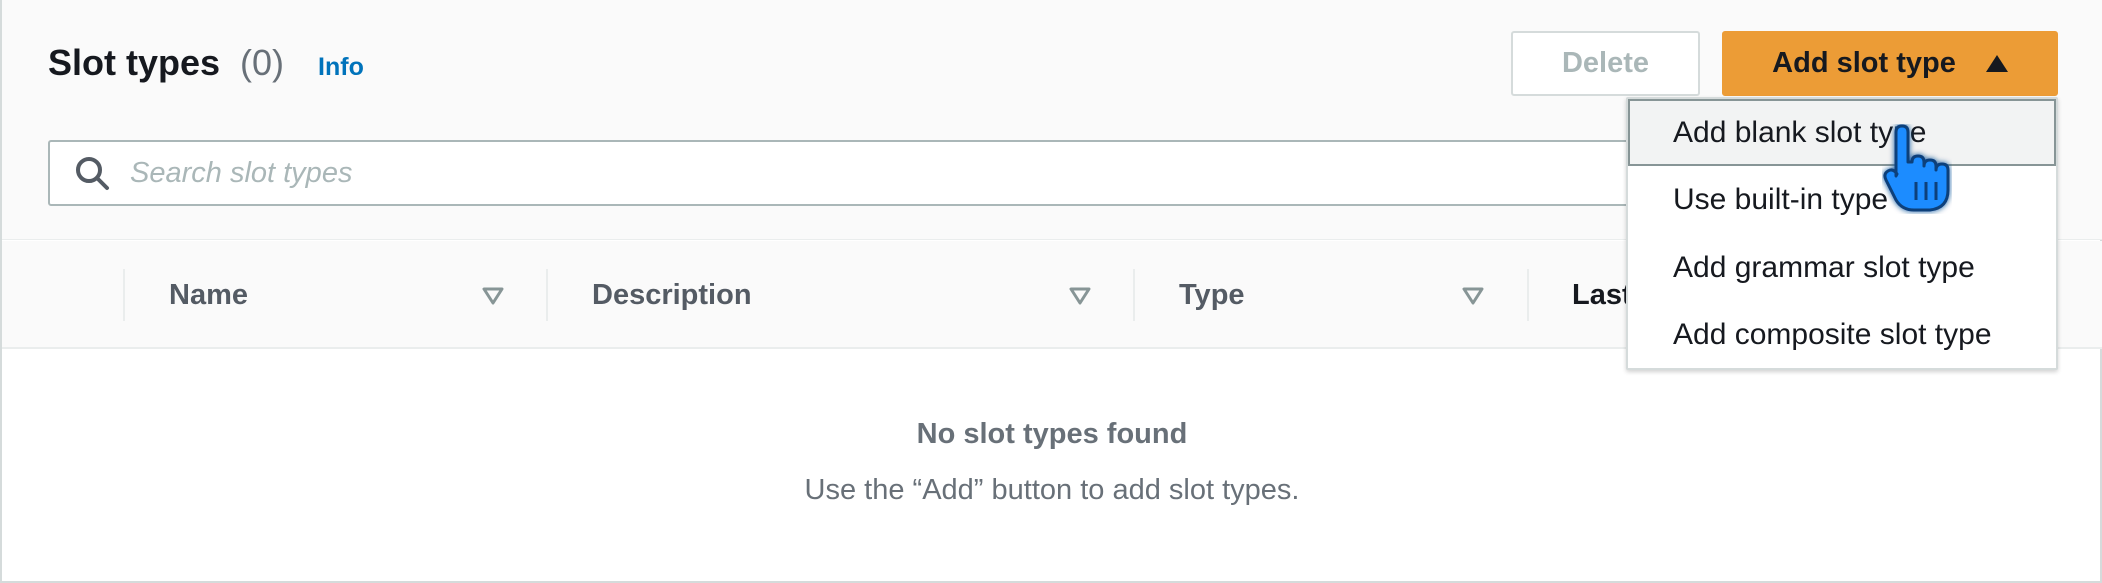 This screenshot has height=583, width=2102. I want to click on column-label: Name, so click(208, 294).